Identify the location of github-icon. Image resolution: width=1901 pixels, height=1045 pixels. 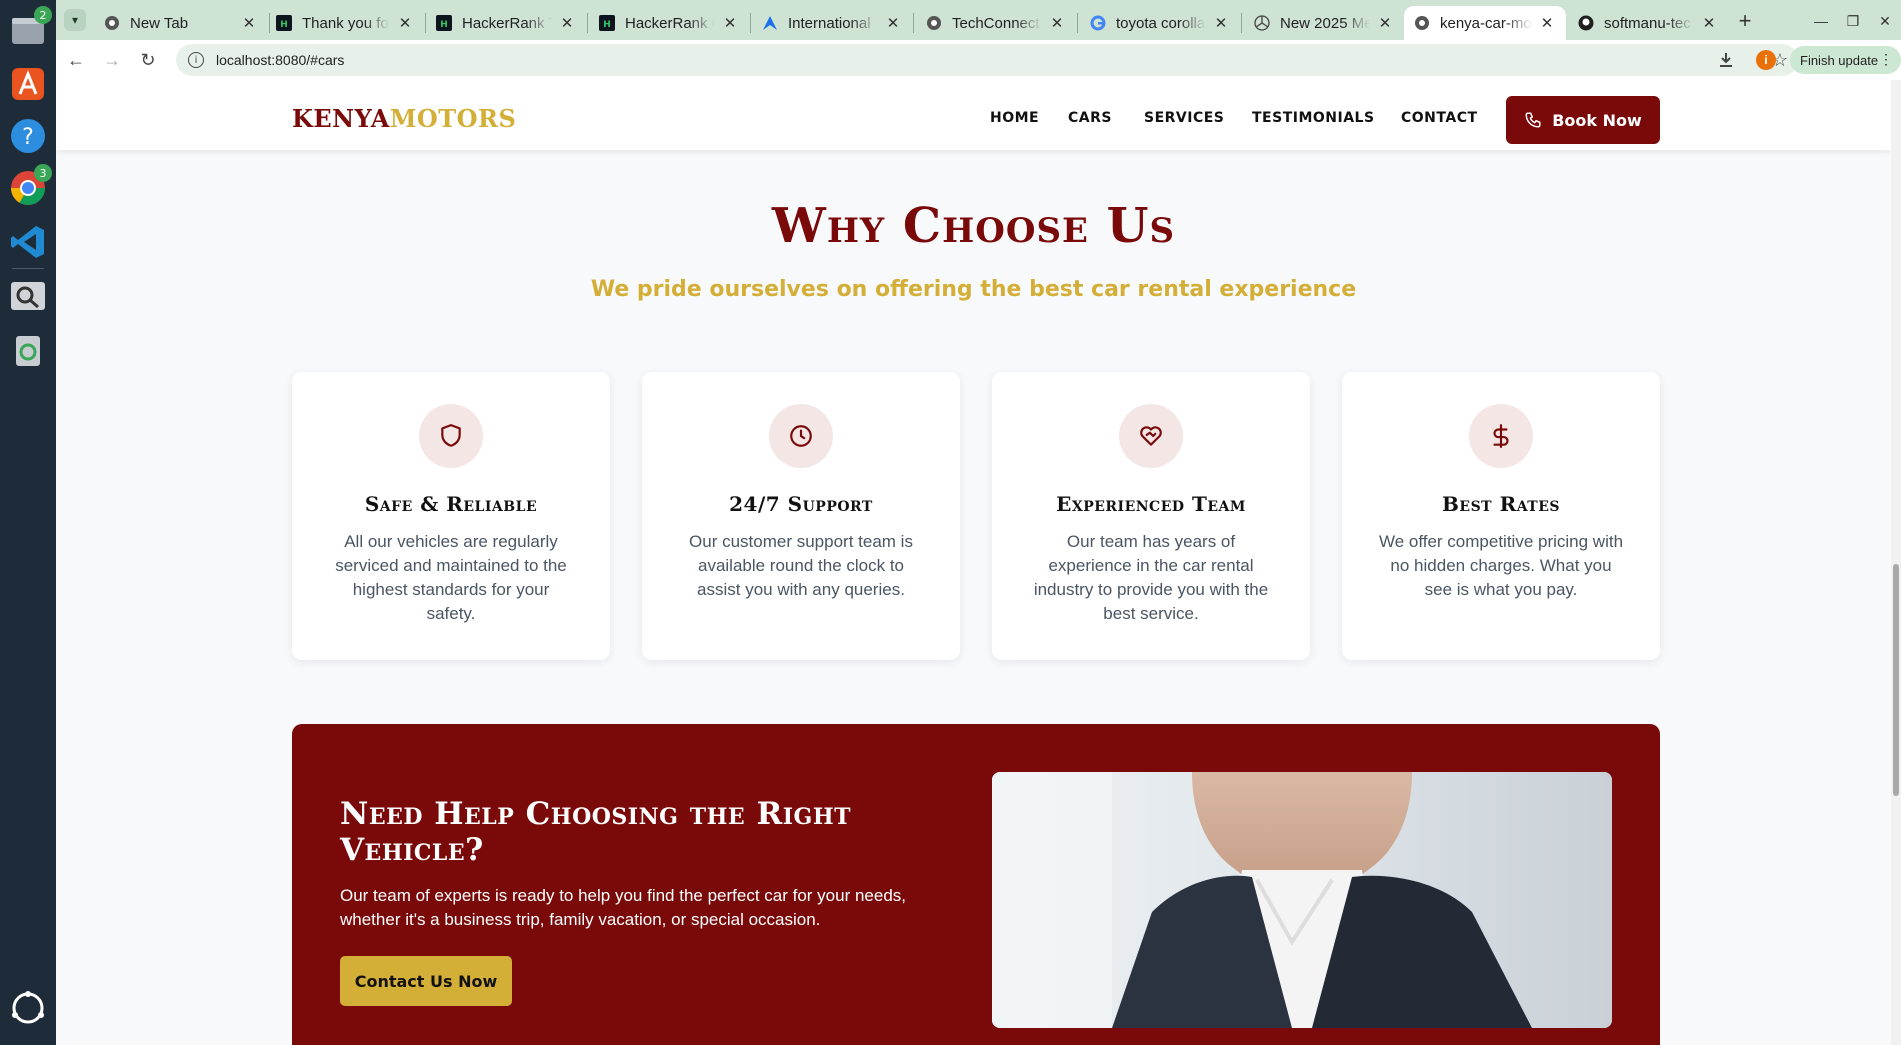
(1586, 23).